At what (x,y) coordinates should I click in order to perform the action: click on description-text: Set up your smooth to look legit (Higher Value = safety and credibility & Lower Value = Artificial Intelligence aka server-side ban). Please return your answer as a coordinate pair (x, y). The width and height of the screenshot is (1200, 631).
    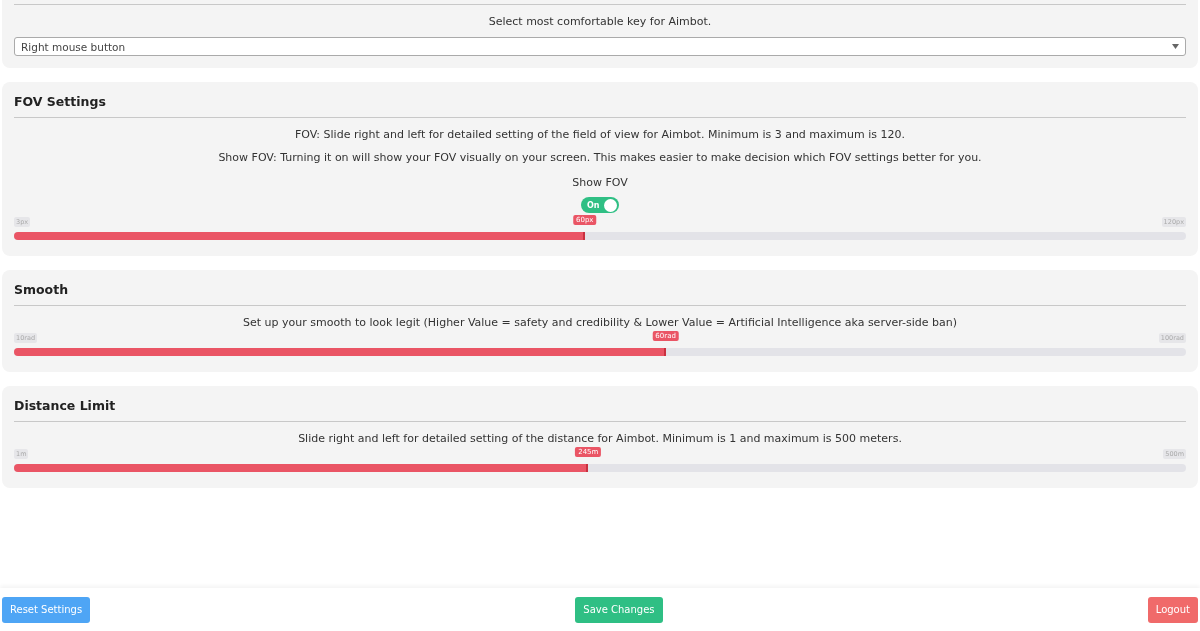
    Looking at the image, I should click on (600, 322).